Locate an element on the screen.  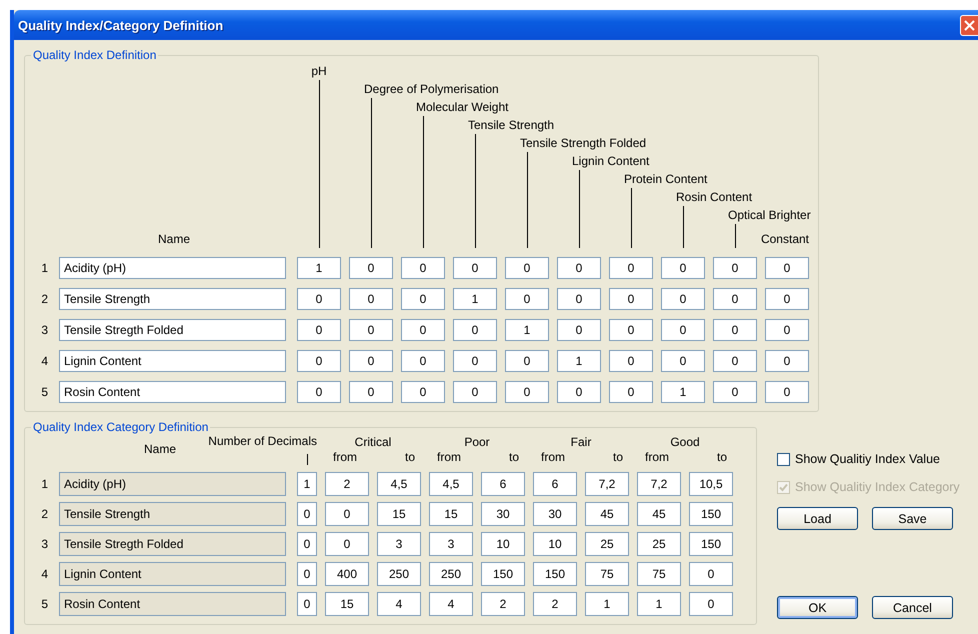
value-field: 400 is located at coordinates (347, 574).